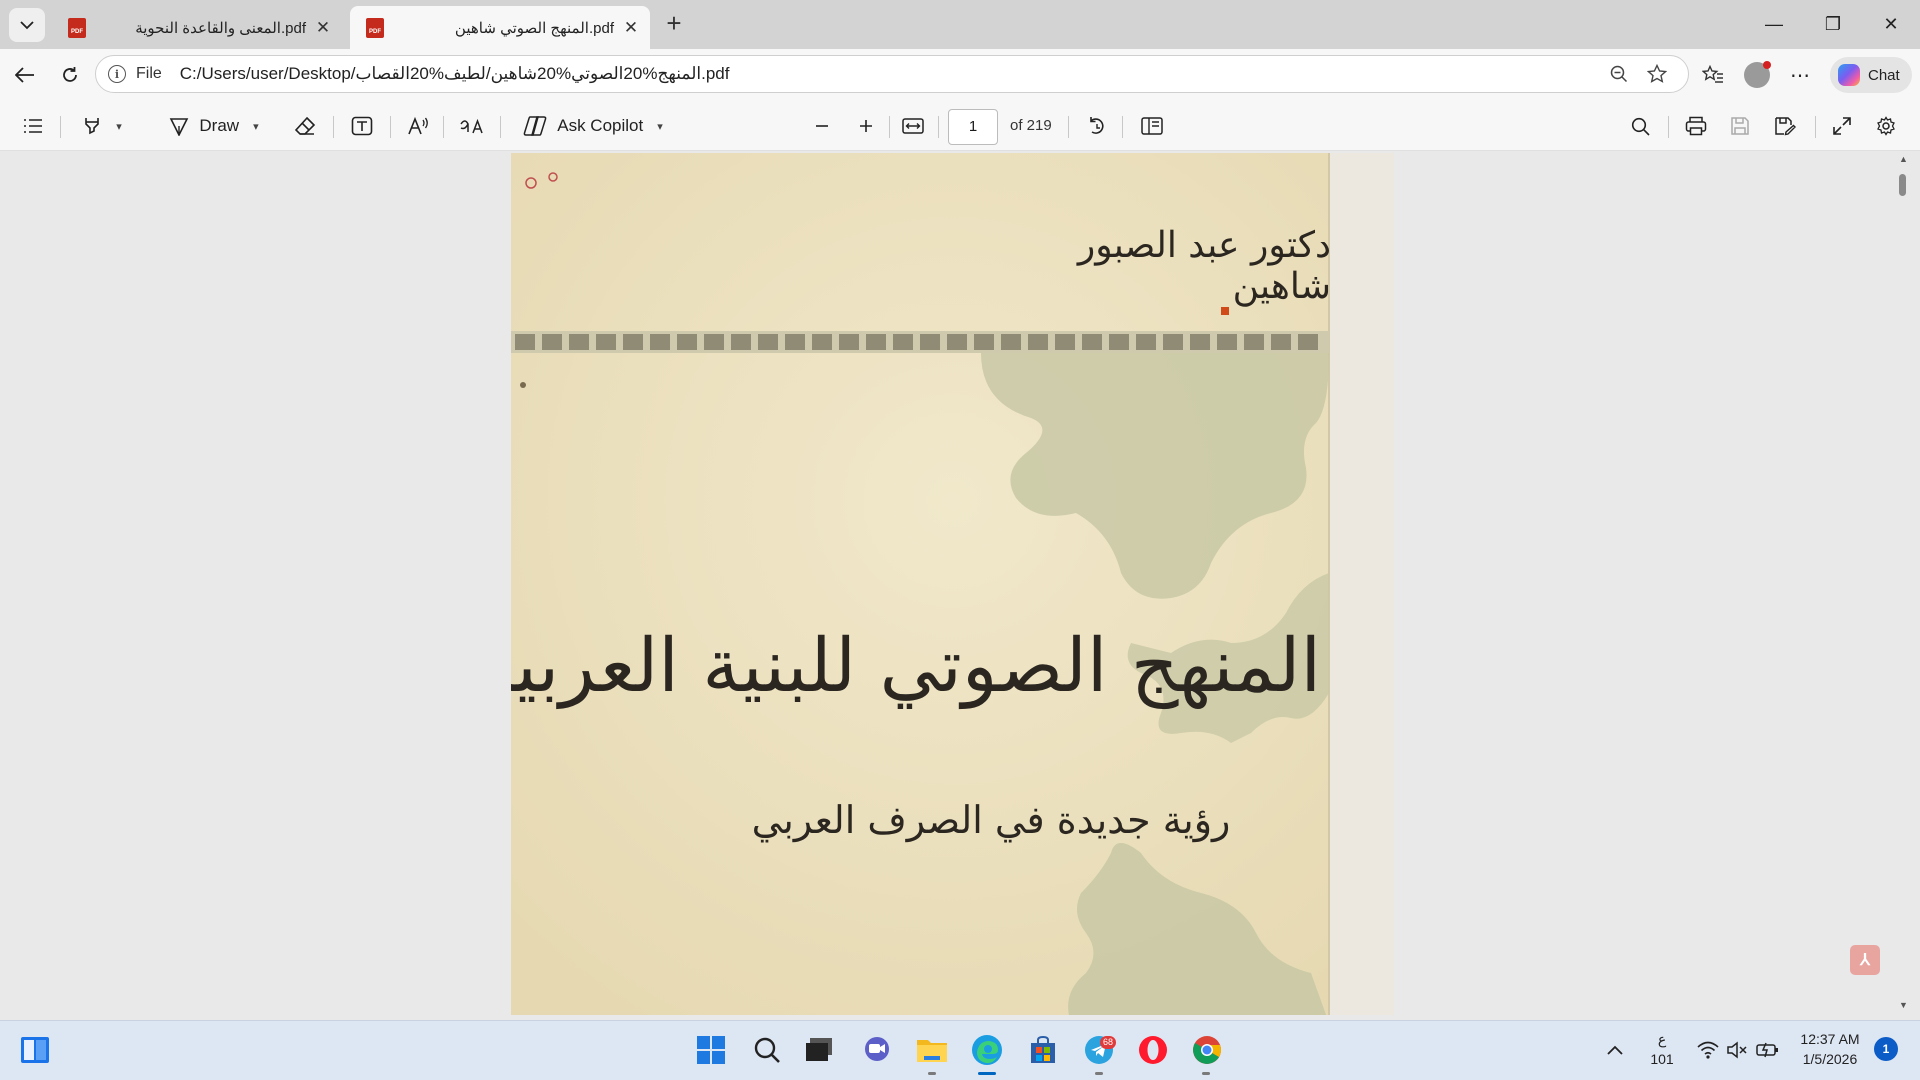 The height and width of the screenshot is (1080, 1920). I want to click on page-view-button, so click(1152, 126).